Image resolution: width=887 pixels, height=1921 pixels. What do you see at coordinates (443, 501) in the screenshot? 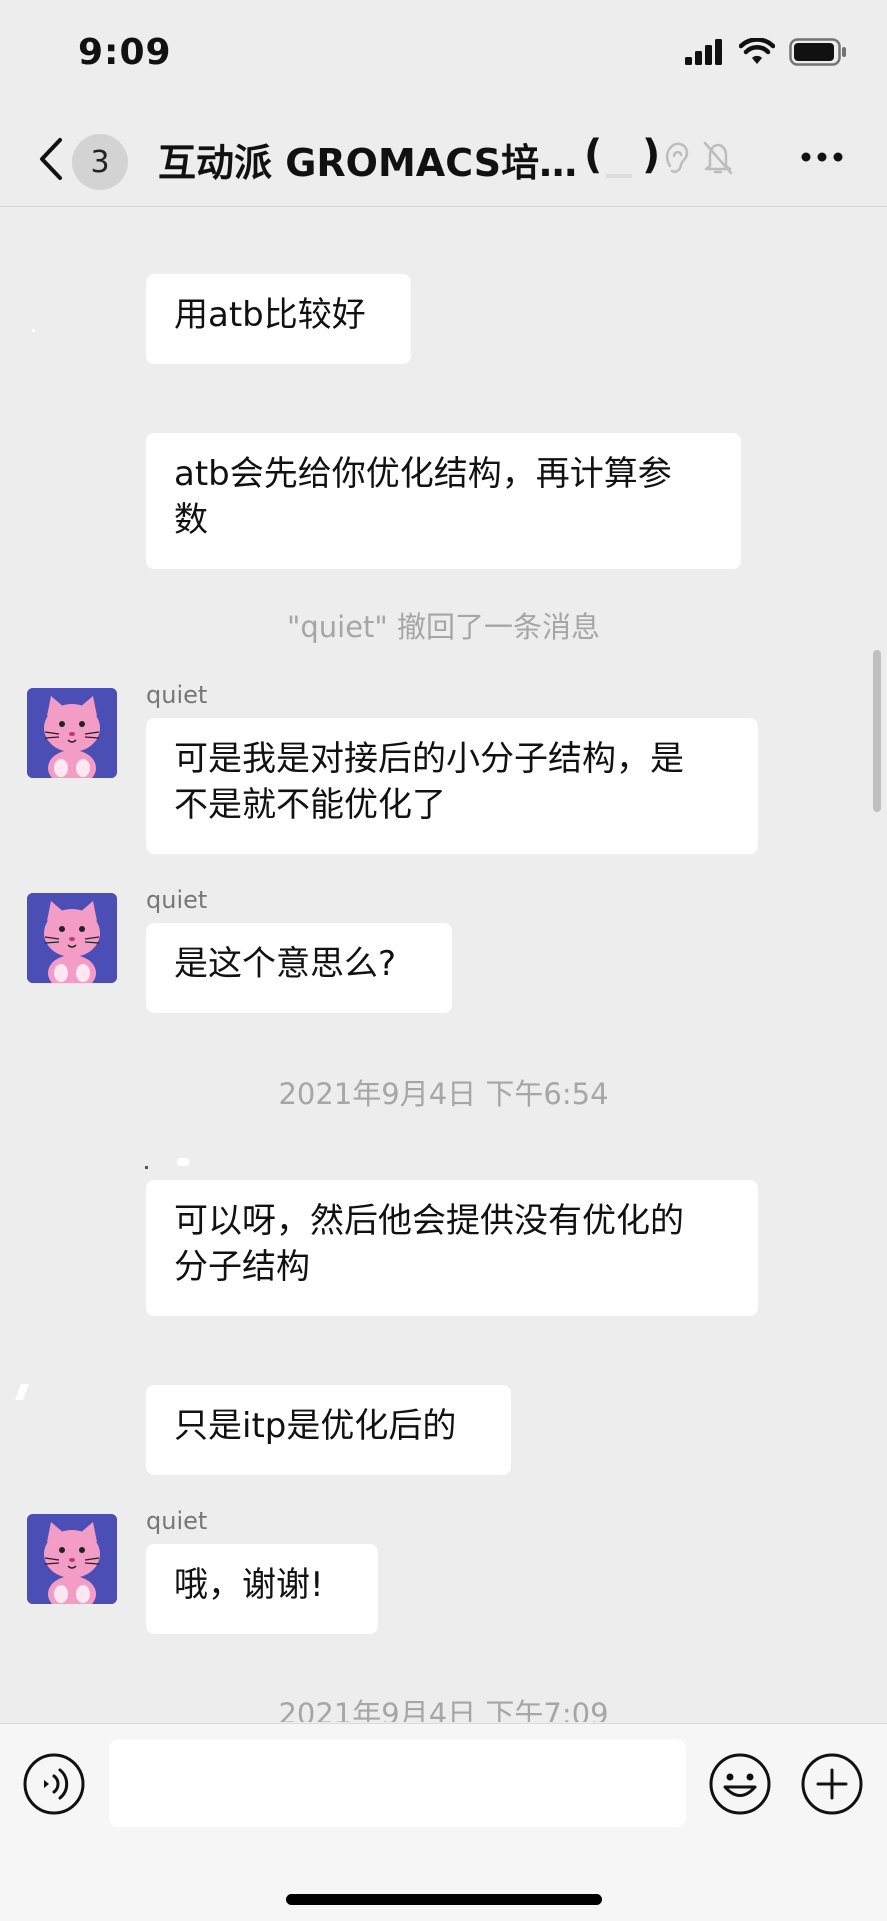
I see `message-bubble: atb会先给你优化结构，再计算参 数` at bounding box center [443, 501].